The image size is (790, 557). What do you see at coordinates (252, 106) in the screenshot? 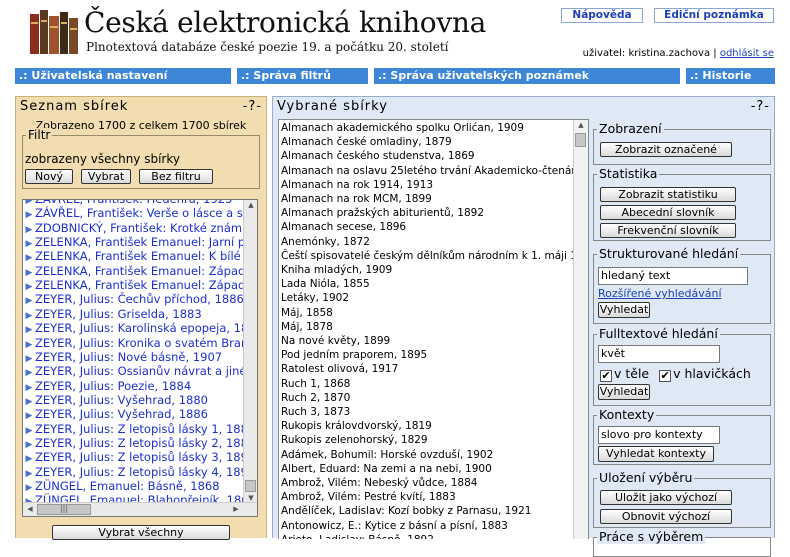
I see `left-panel-help: -?-` at bounding box center [252, 106].